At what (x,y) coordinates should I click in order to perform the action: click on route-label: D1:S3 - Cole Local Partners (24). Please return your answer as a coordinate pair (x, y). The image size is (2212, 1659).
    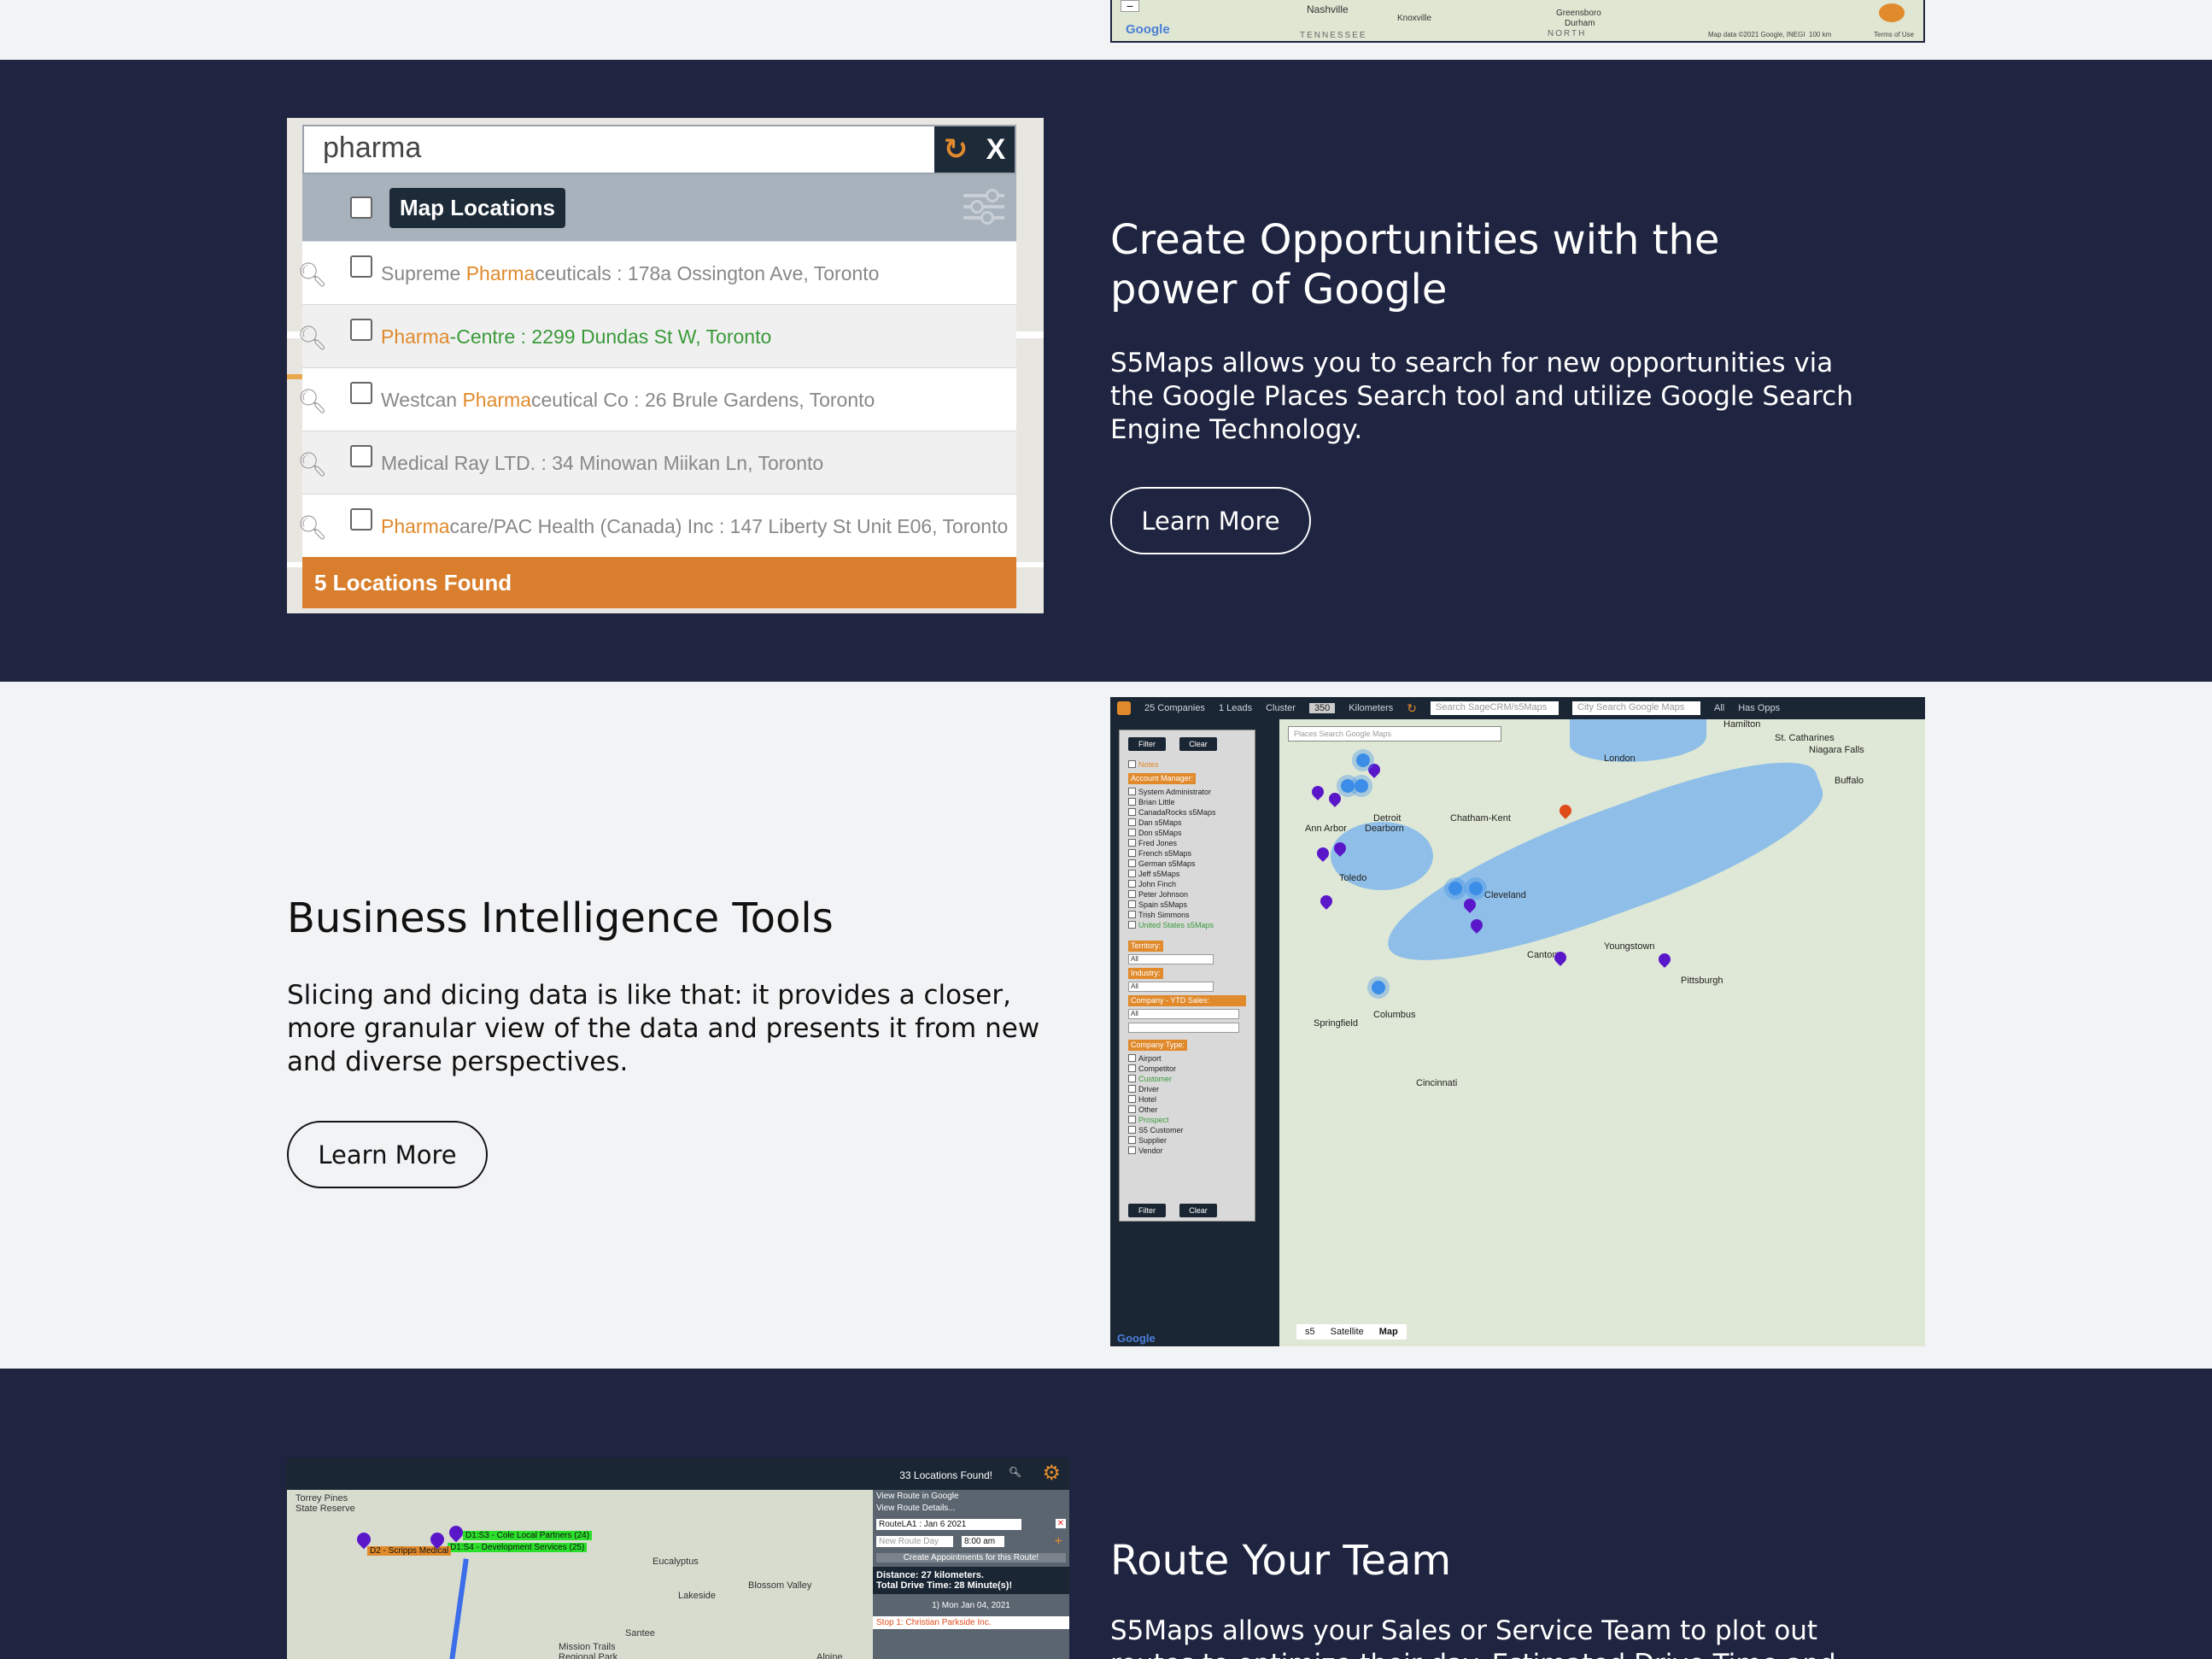
    Looking at the image, I should click on (528, 1535).